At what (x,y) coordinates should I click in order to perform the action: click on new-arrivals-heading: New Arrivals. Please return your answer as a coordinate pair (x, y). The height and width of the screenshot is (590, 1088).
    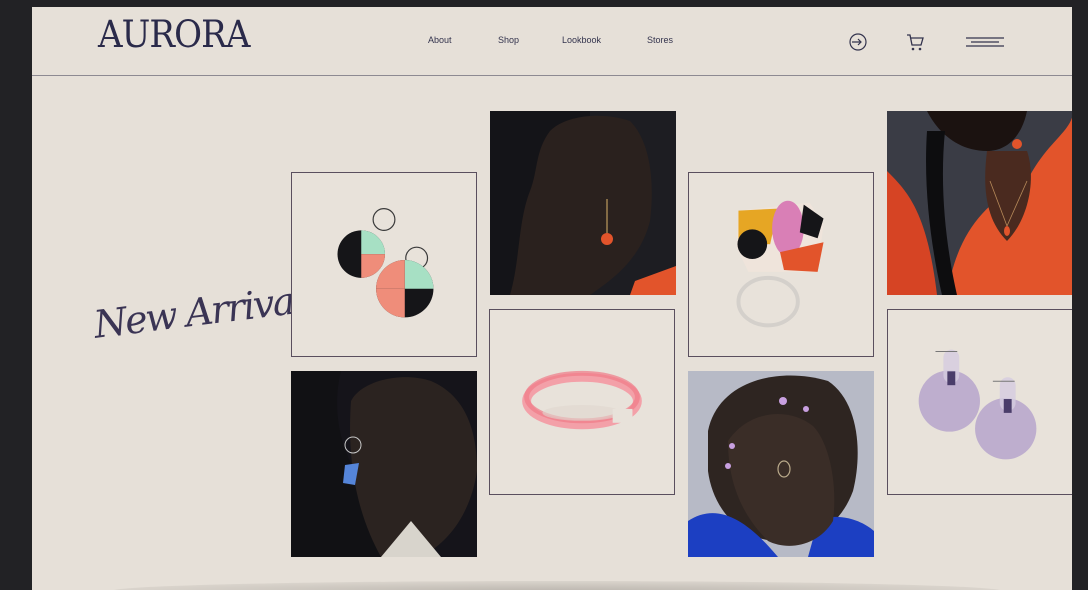
    Looking at the image, I should click on (207, 311).